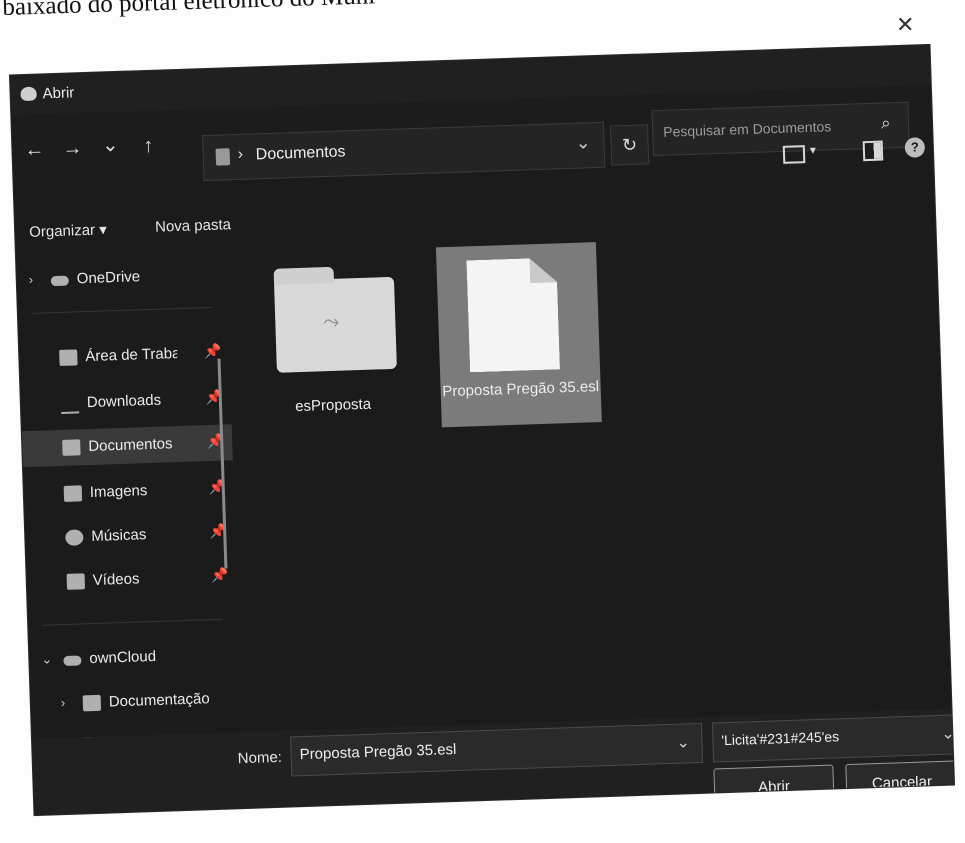 Image resolution: width=965 pixels, height=843 pixels. I want to click on search-icon: ⌕, so click(886, 123).